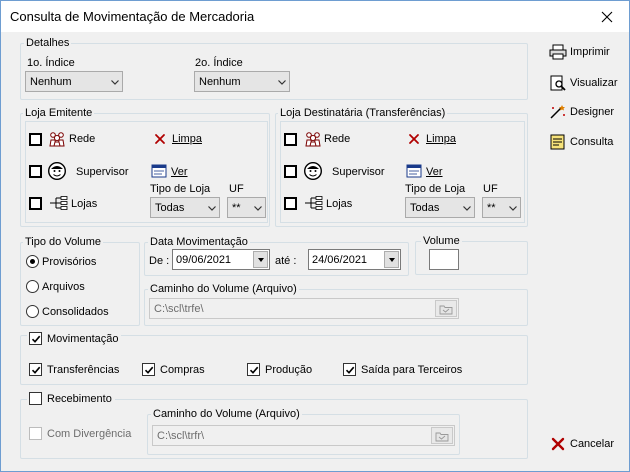 The height and width of the screenshot is (472, 630). Describe the element at coordinates (501, 207) in the screenshot. I see `uf-destinataria-select: **` at that location.